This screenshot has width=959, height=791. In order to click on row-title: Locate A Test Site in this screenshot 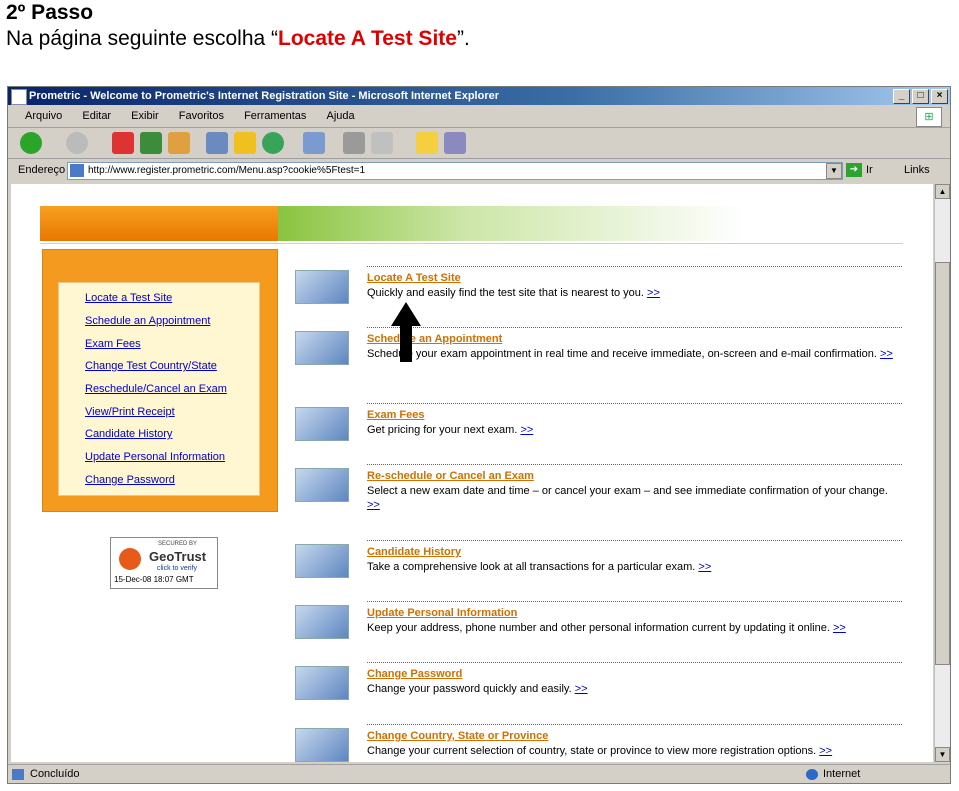, I will do `click(414, 278)`.